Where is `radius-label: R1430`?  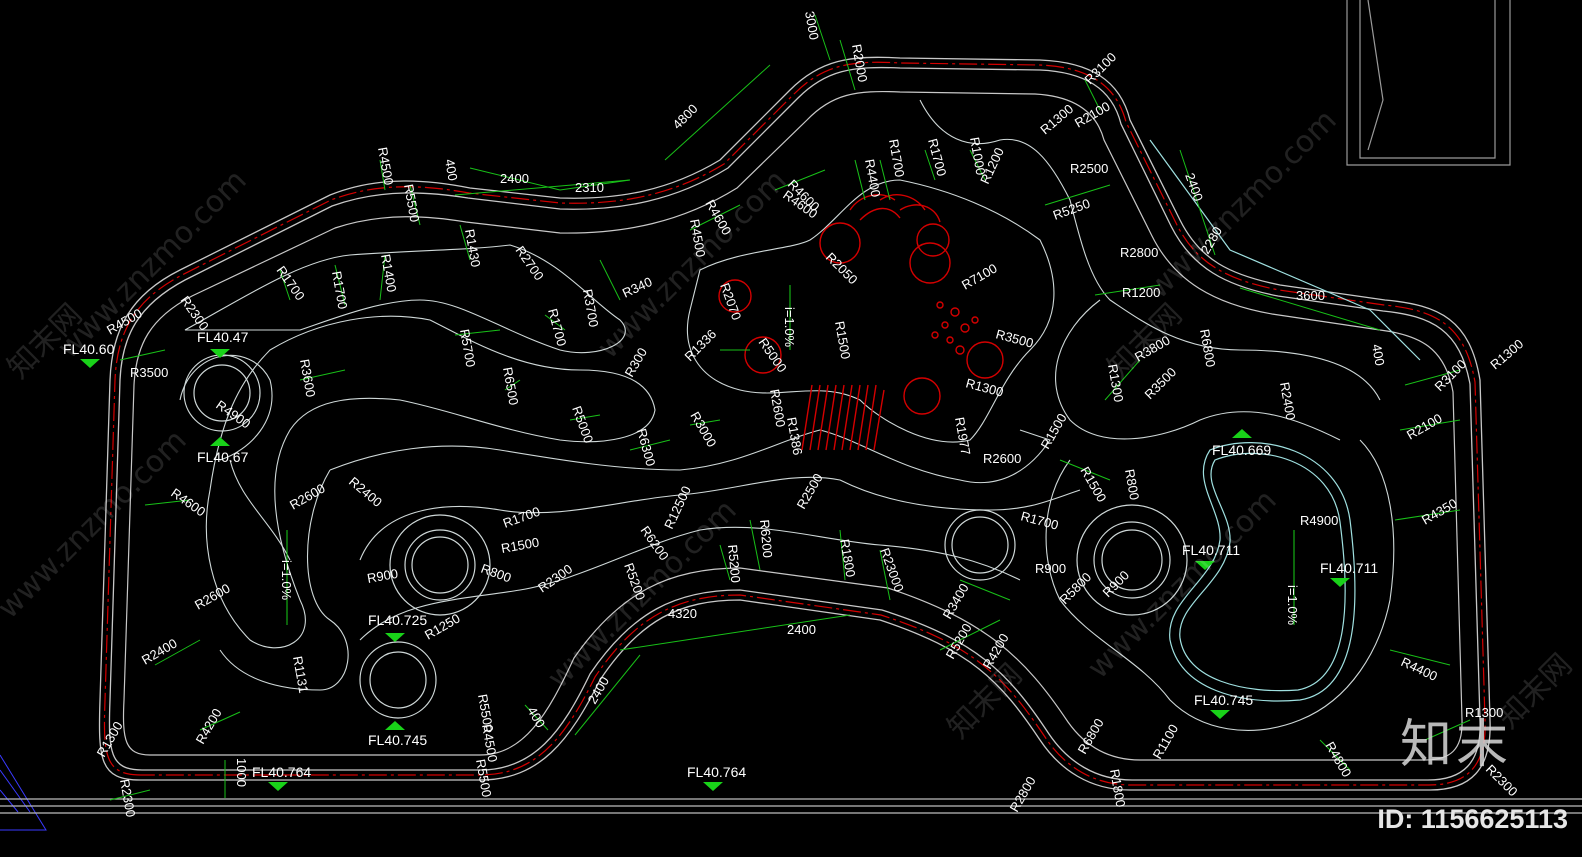 radius-label: R1430 is located at coordinates (472, 248).